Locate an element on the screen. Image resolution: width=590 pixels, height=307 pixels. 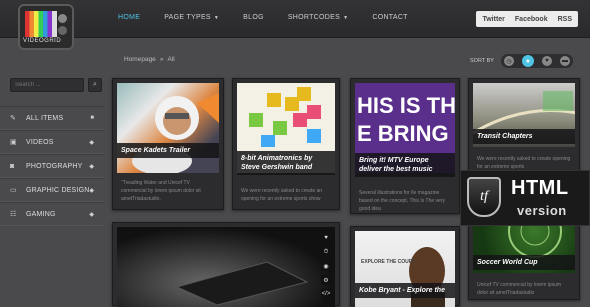
sidebar-item-label: PHOTOGRAPHY is located at coordinates (54, 166).